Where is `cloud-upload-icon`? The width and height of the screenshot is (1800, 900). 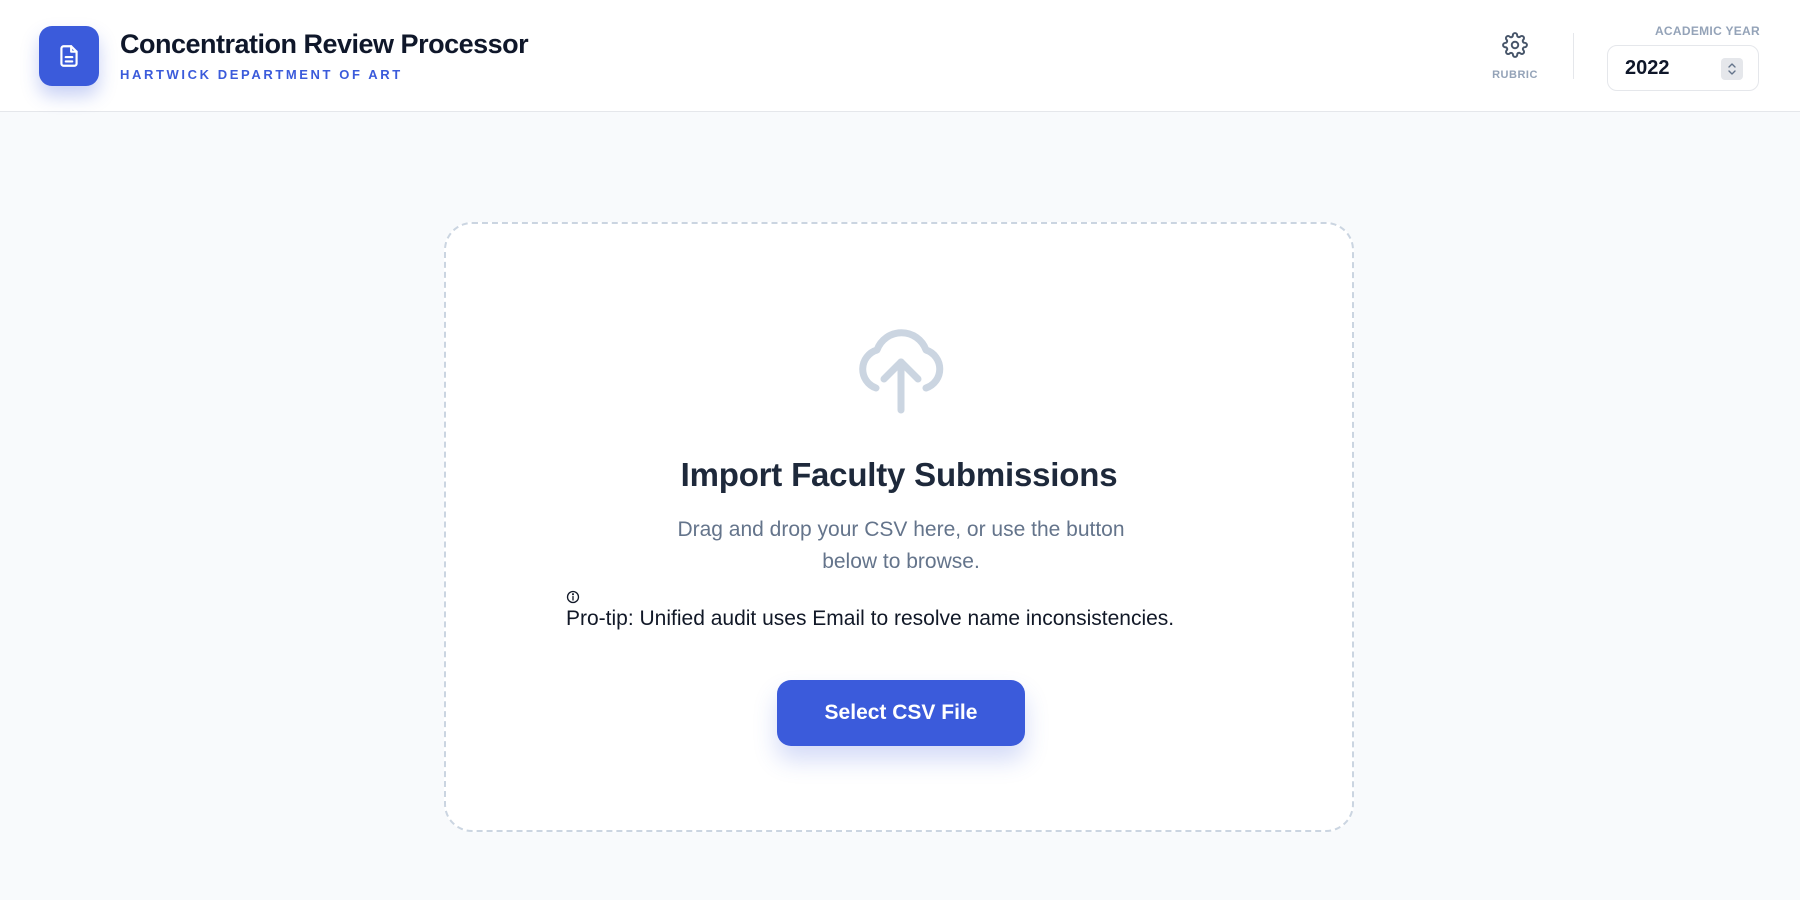
cloud-upload-icon is located at coordinates (901, 371).